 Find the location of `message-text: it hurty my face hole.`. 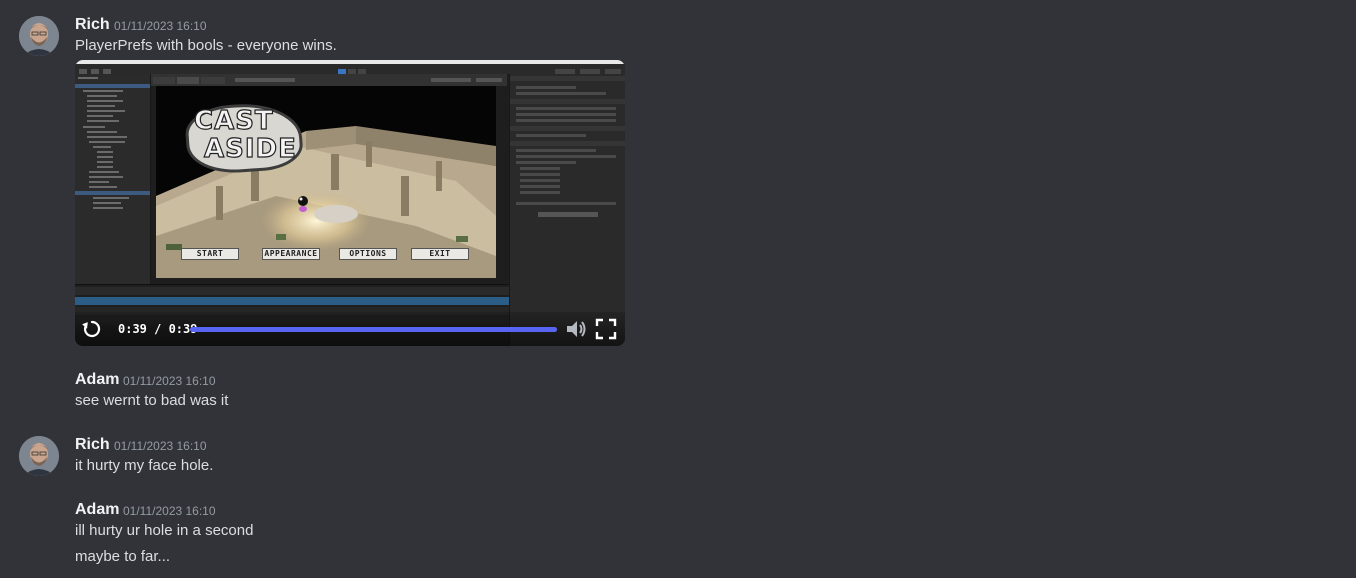

message-text: it hurty my face hole. is located at coordinates (144, 465).